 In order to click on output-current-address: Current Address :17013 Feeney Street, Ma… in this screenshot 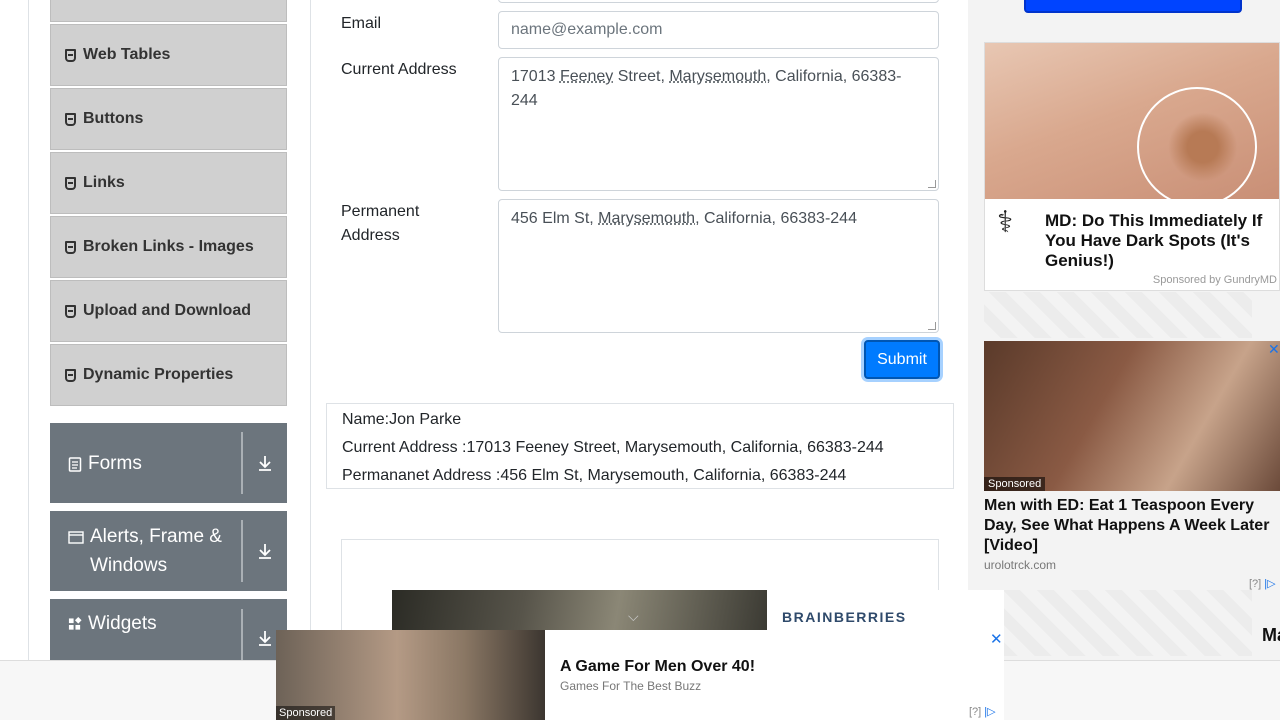, I will do `click(613, 447)`.